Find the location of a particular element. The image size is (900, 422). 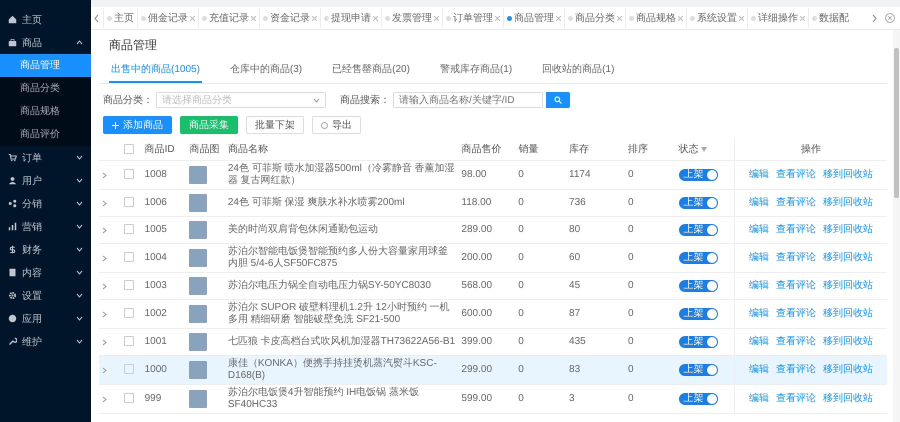

submenu-item: 商品管理 is located at coordinates (45, 65).